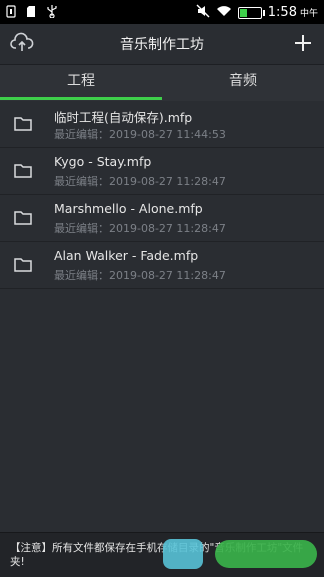 The image size is (324, 577). I want to click on clock-time: 1:58, so click(282, 12).